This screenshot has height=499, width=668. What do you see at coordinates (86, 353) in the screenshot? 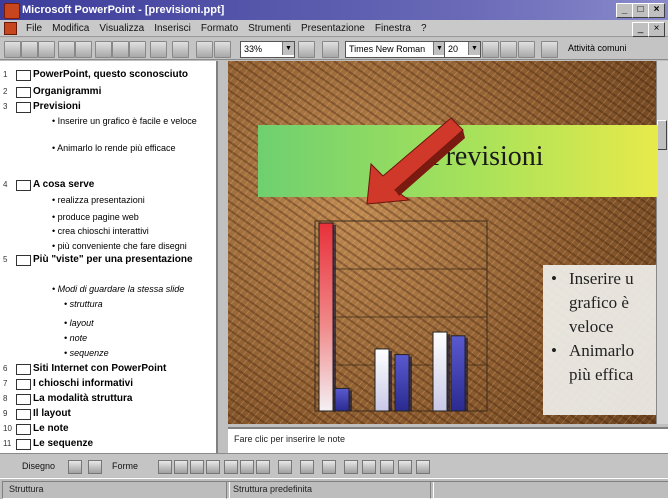
I see `outline-bullet: • sequenze` at bounding box center [86, 353].